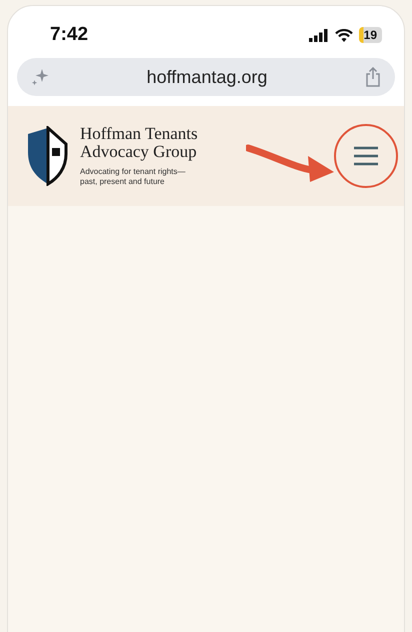  What do you see at coordinates (370, 35) in the screenshot?
I see `battery-indicator: 19` at bounding box center [370, 35].